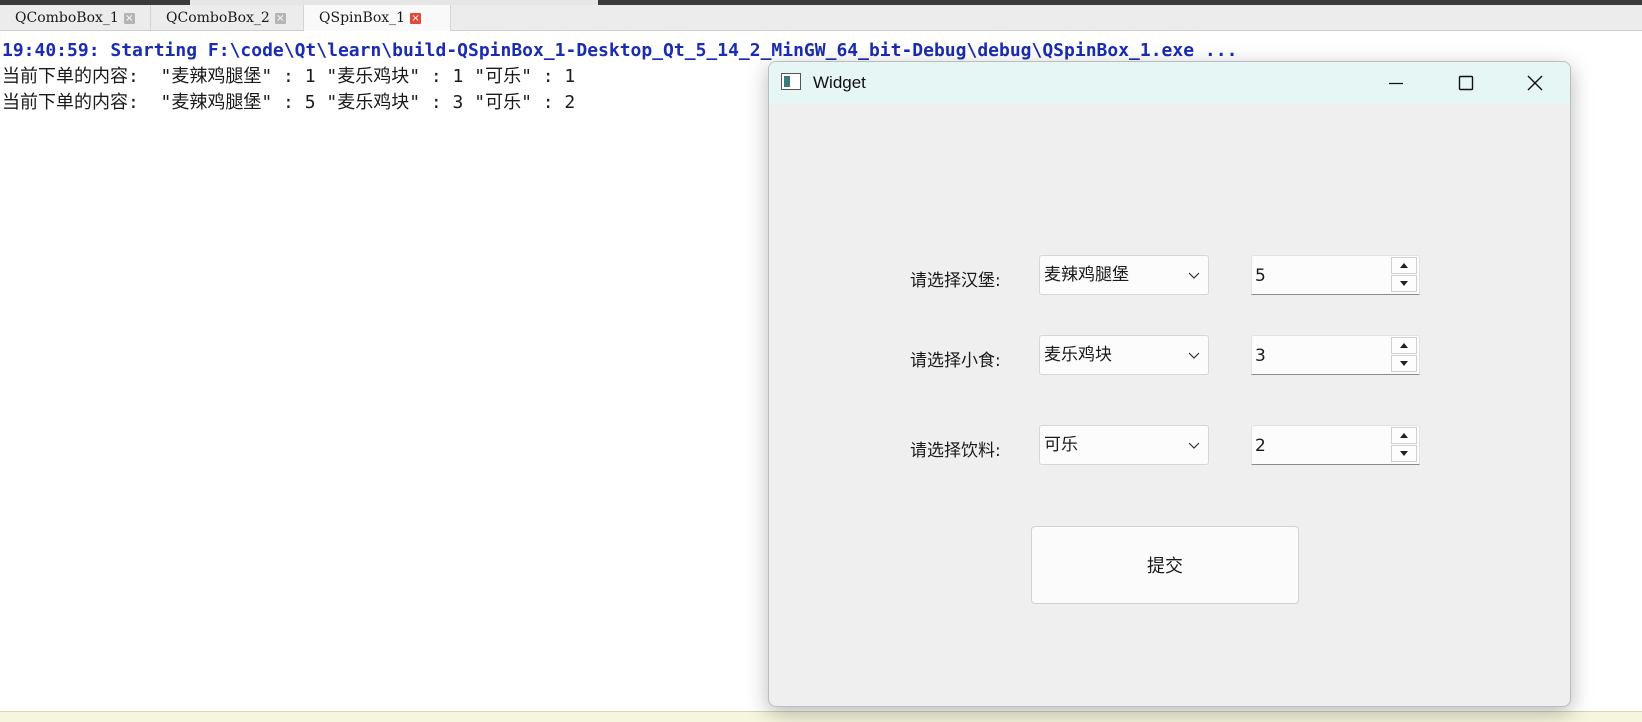  I want to click on close-button, so click(1535, 83).